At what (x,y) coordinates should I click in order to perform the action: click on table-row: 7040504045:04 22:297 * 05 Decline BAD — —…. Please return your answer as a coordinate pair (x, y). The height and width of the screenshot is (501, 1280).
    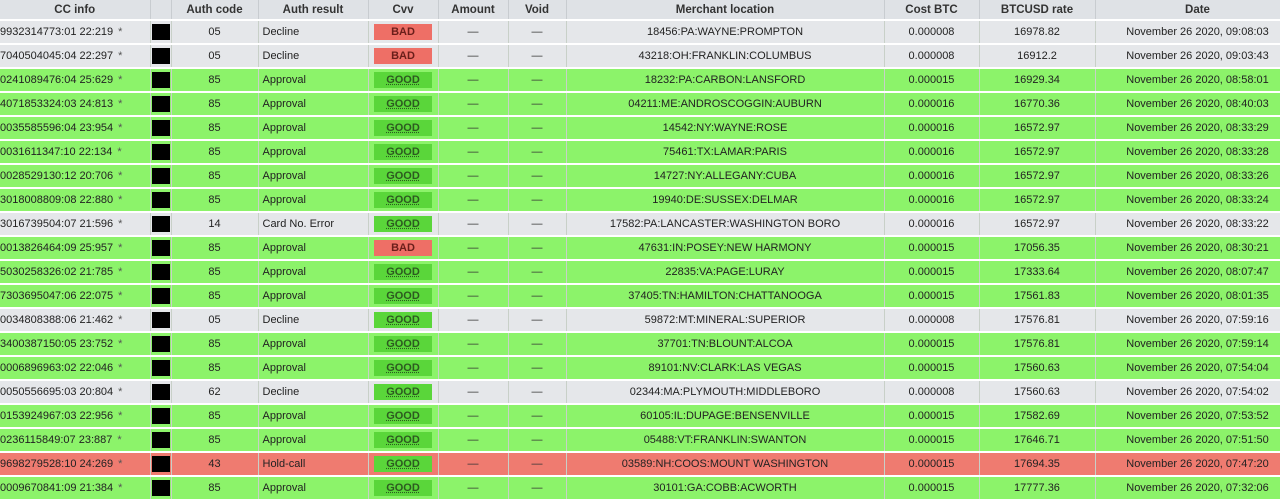
    Looking at the image, I should click on (640, 56).